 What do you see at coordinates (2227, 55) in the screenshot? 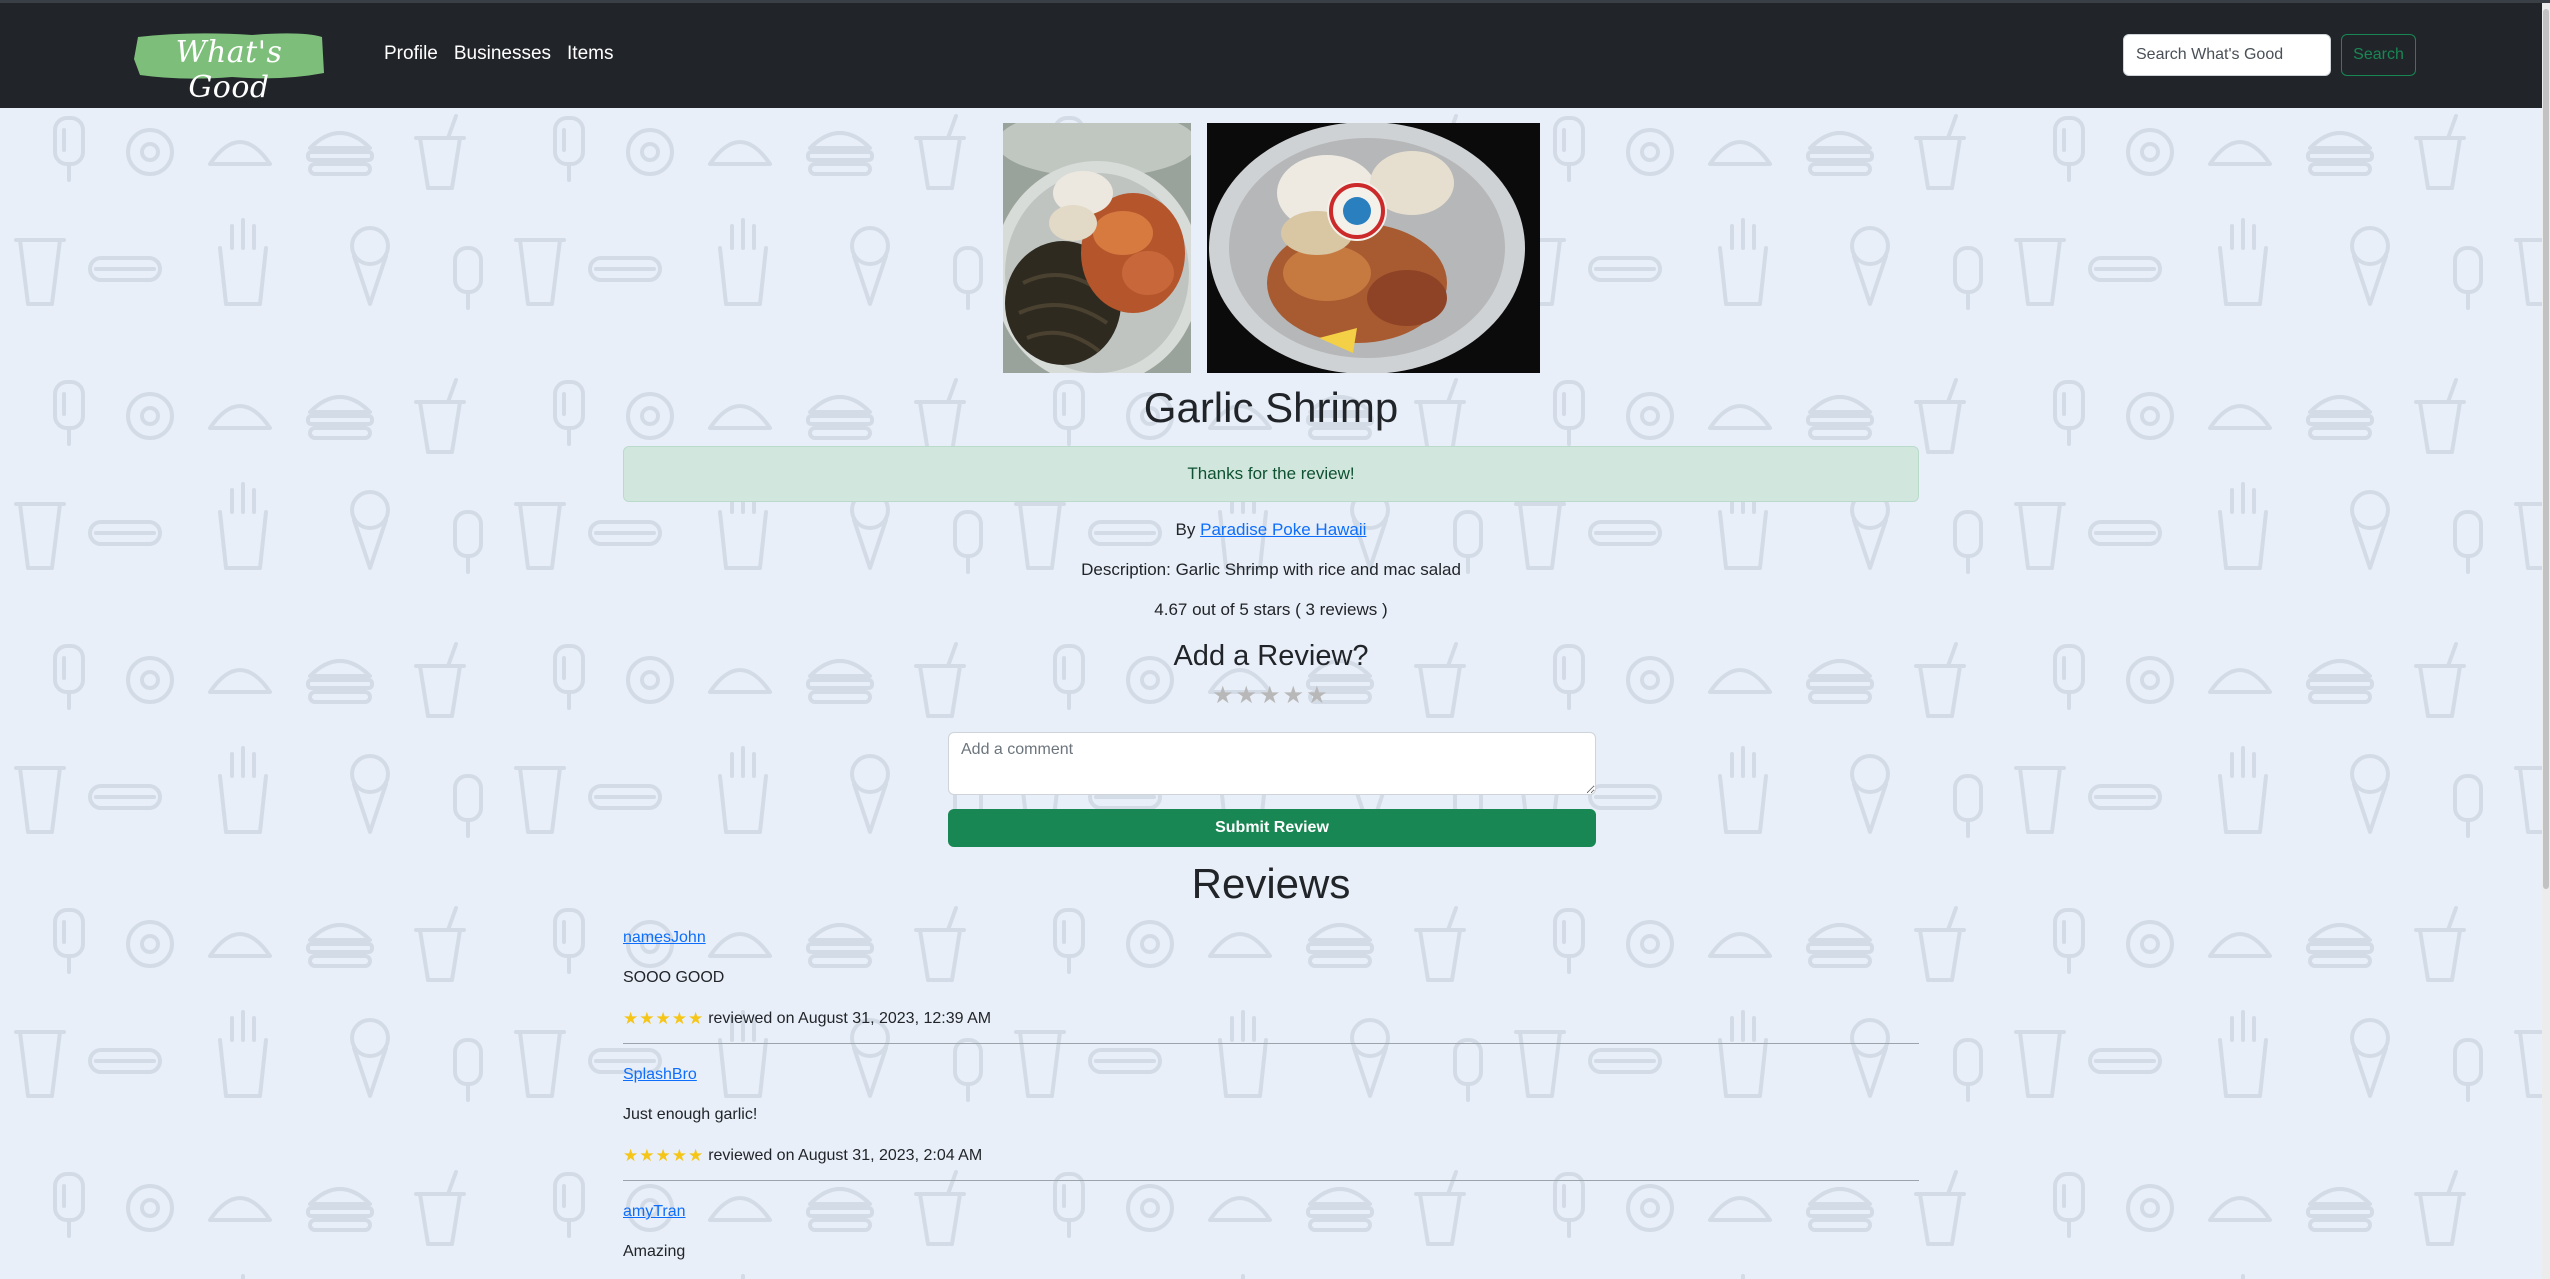
I see `search-input` at bounding box center [2227, 55].